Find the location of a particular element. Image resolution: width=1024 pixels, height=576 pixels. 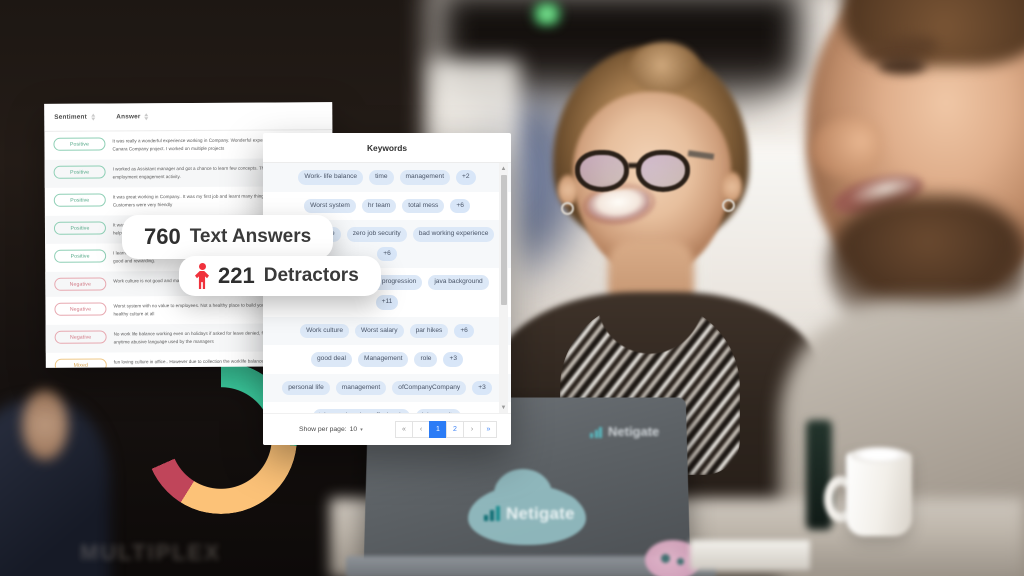

keyword-overflow-chip: +2 is located at coordinates (466, 177).